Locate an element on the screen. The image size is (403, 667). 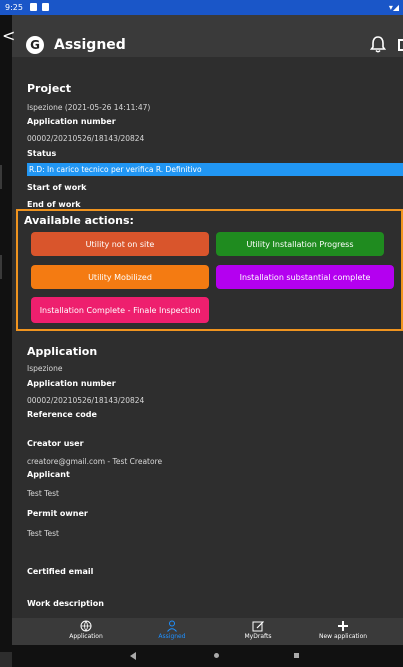
application-heading: Application is located at coordinates (62, 351).